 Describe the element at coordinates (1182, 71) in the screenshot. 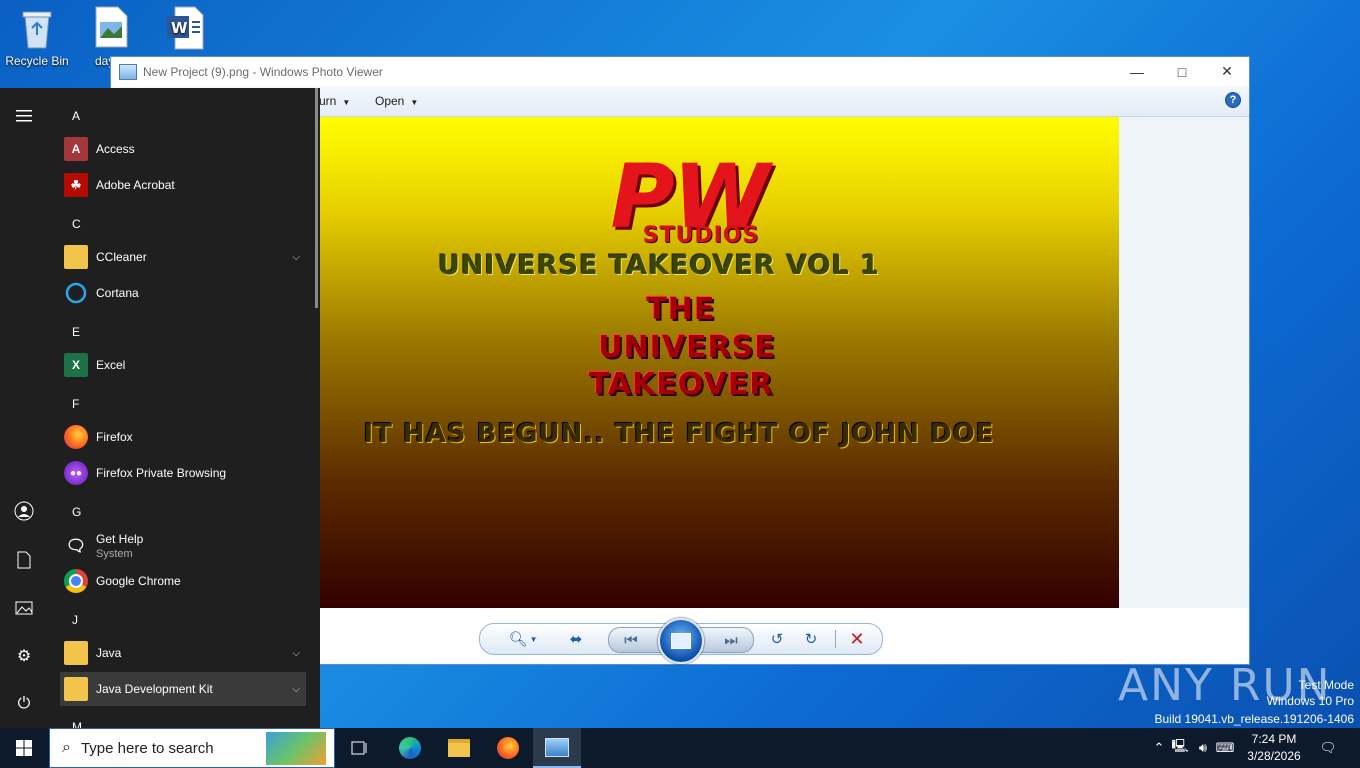

I see `maximize-button: □` at that location.